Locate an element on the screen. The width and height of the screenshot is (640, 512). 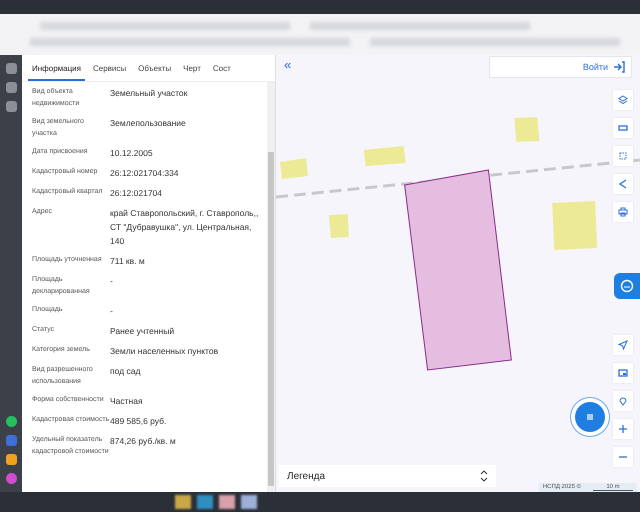
layers-button is located at coordinates (623, 100).